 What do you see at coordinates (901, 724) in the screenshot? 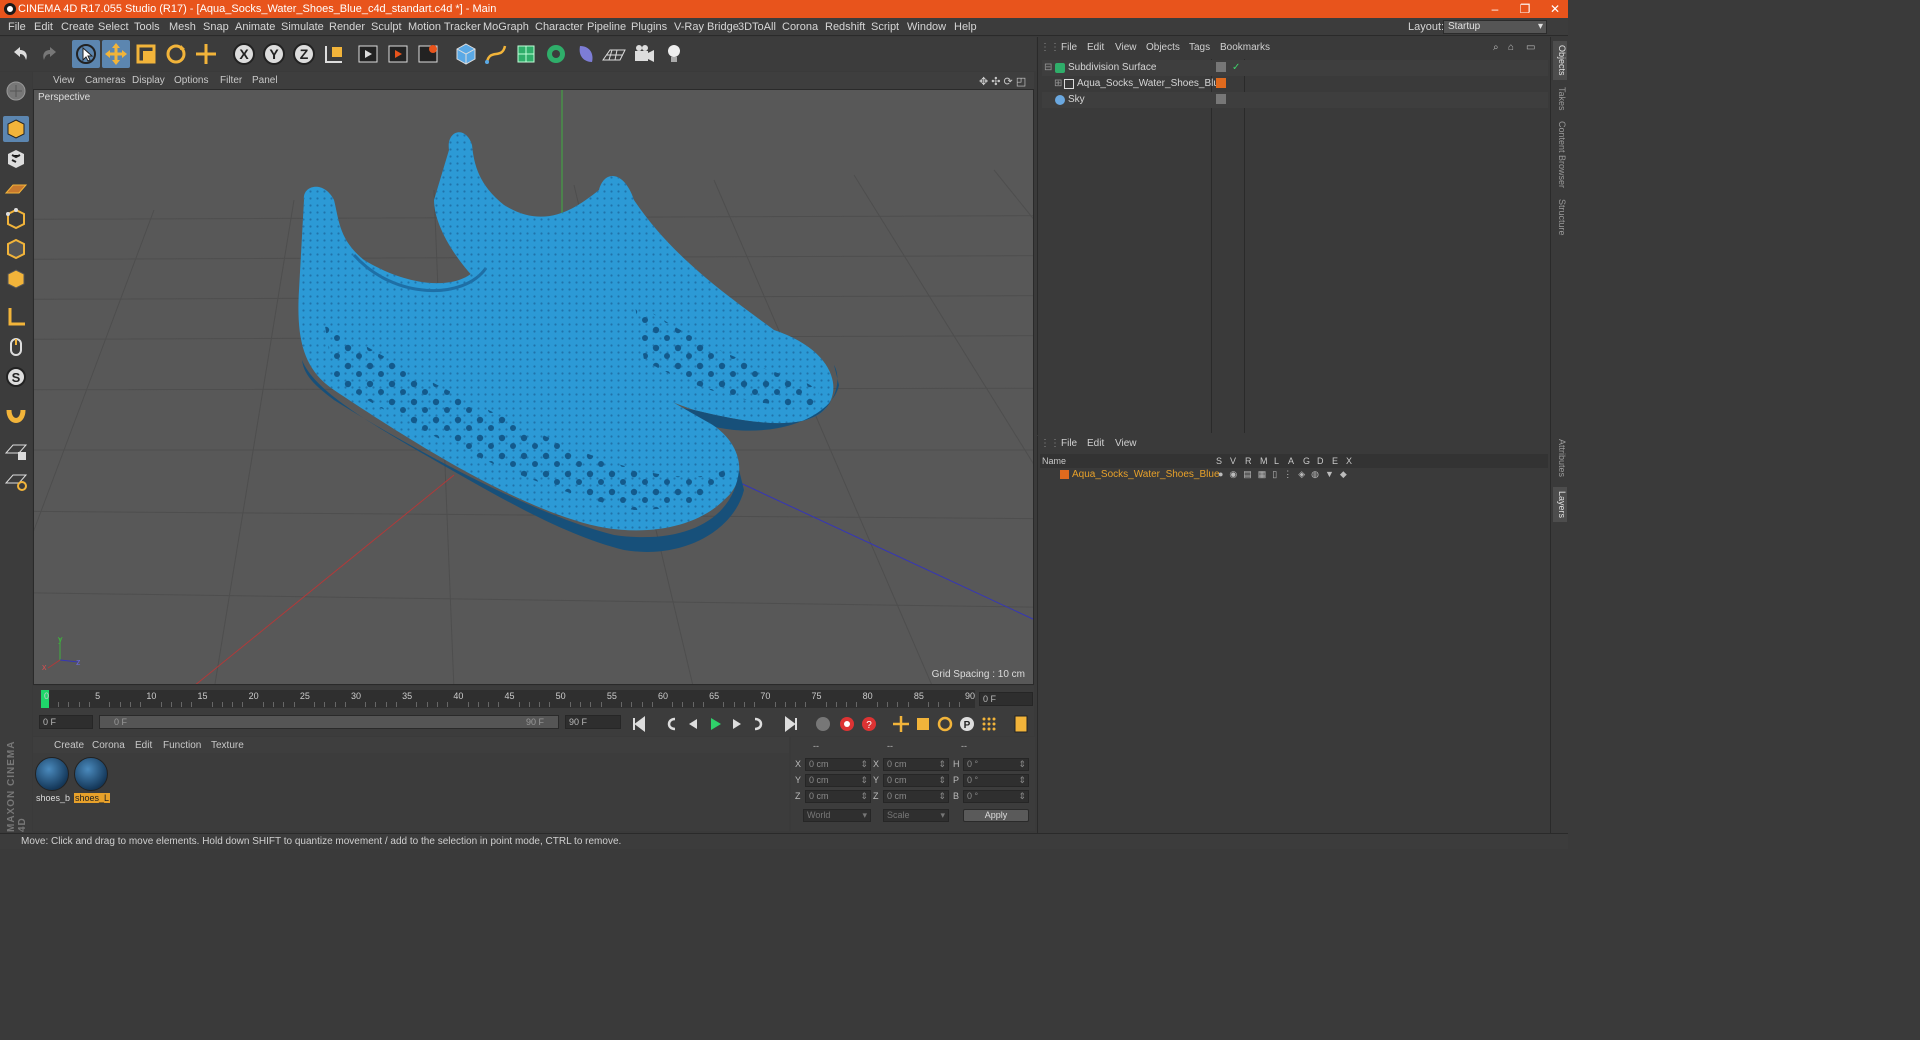
I see `position-key-button` at bounding box center [901, 724].